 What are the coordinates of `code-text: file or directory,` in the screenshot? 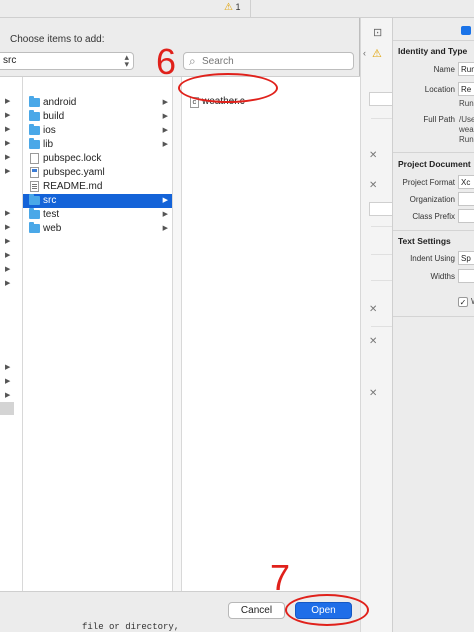 It's located at (131, 627).